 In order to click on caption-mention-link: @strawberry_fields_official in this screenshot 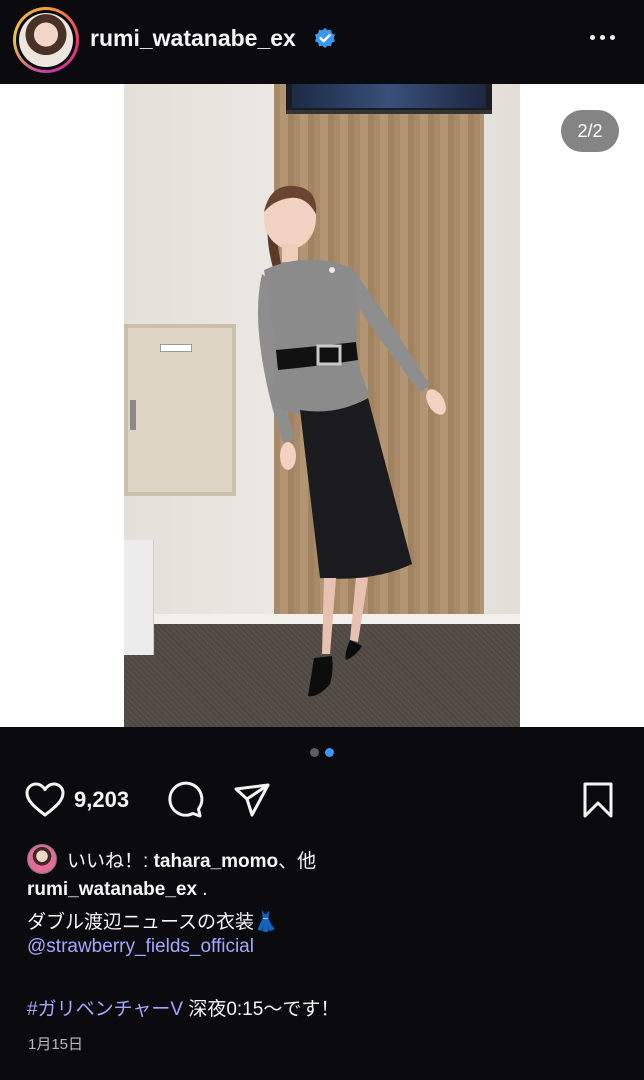, I will do `click(140, 947)`.